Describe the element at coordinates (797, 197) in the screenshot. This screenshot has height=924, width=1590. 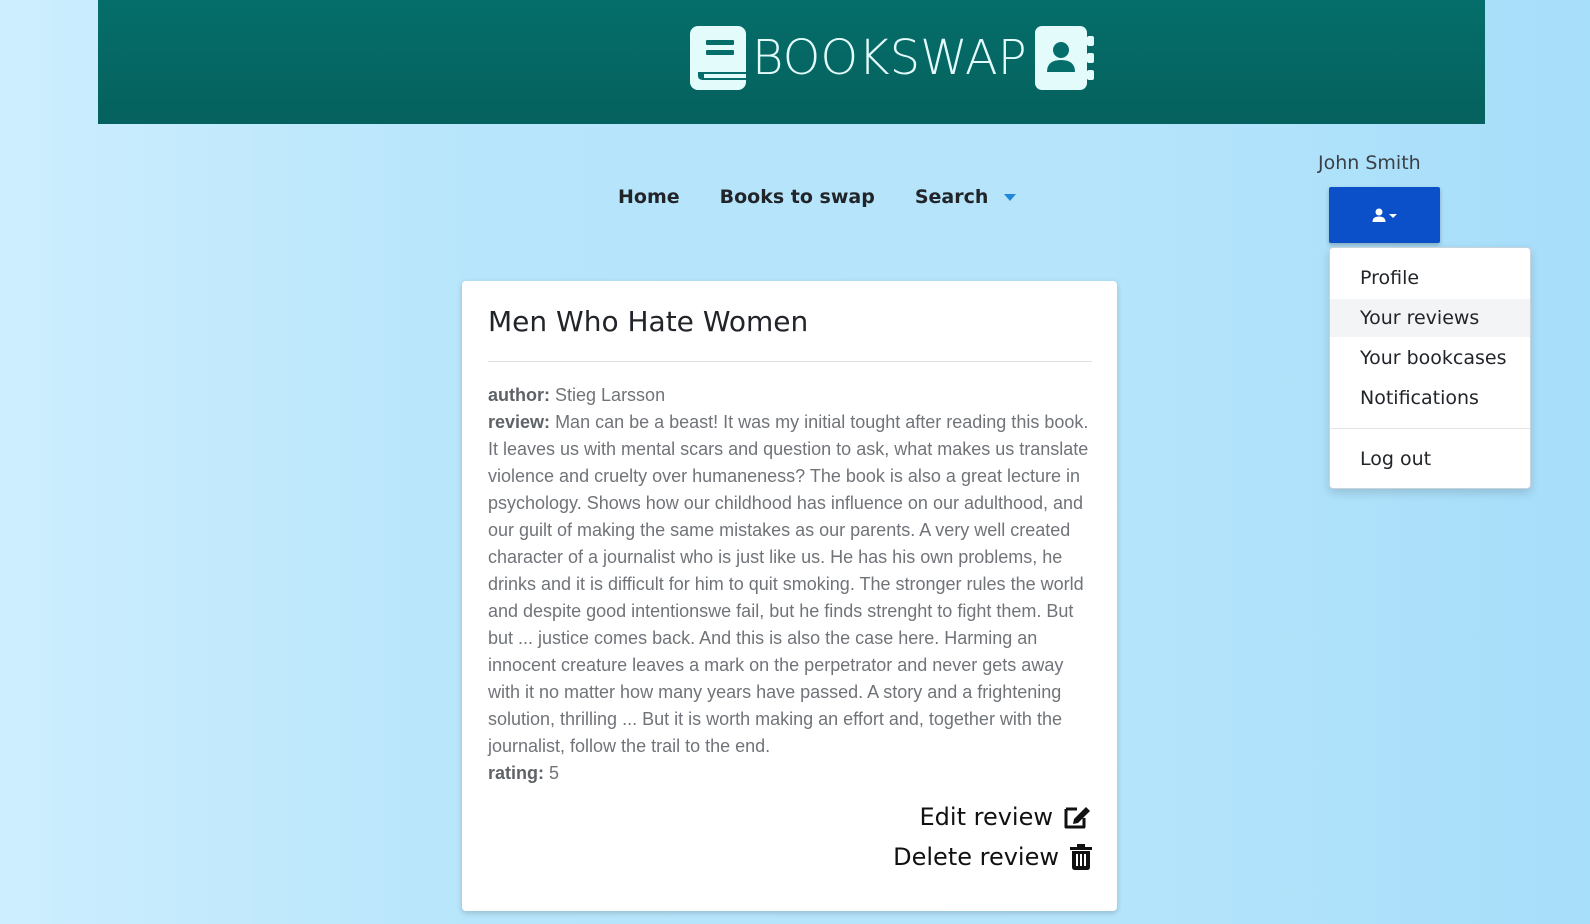
I see `nav-books-to-swap: Books to swap` at that location.